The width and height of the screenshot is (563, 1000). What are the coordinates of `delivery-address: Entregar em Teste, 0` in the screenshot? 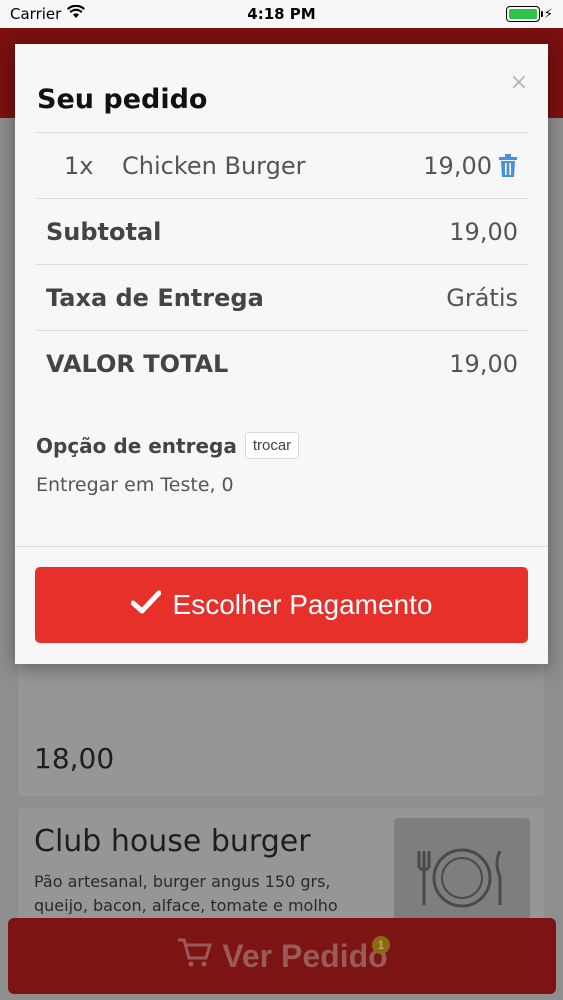 It's located at (135, 485).